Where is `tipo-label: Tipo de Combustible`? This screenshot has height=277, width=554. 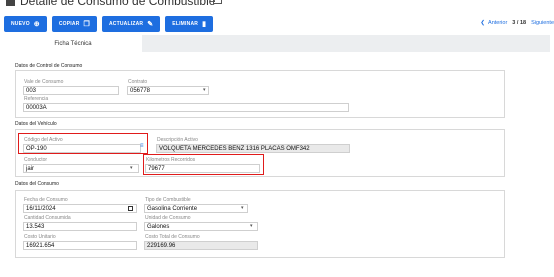 tipo-label: Tipo de Combustible is located at coordinates (168, 200).